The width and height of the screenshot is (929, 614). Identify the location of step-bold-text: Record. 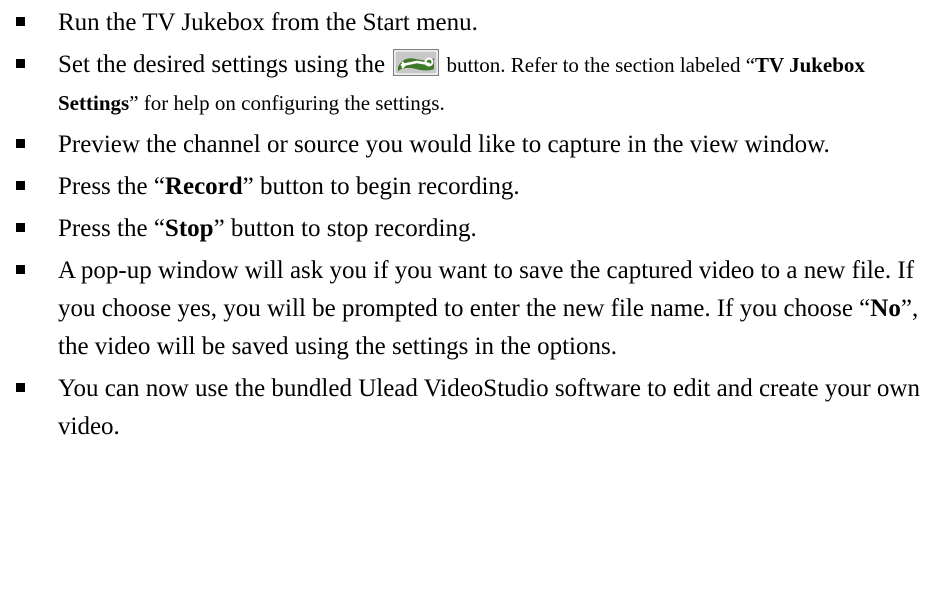
(203, 186).